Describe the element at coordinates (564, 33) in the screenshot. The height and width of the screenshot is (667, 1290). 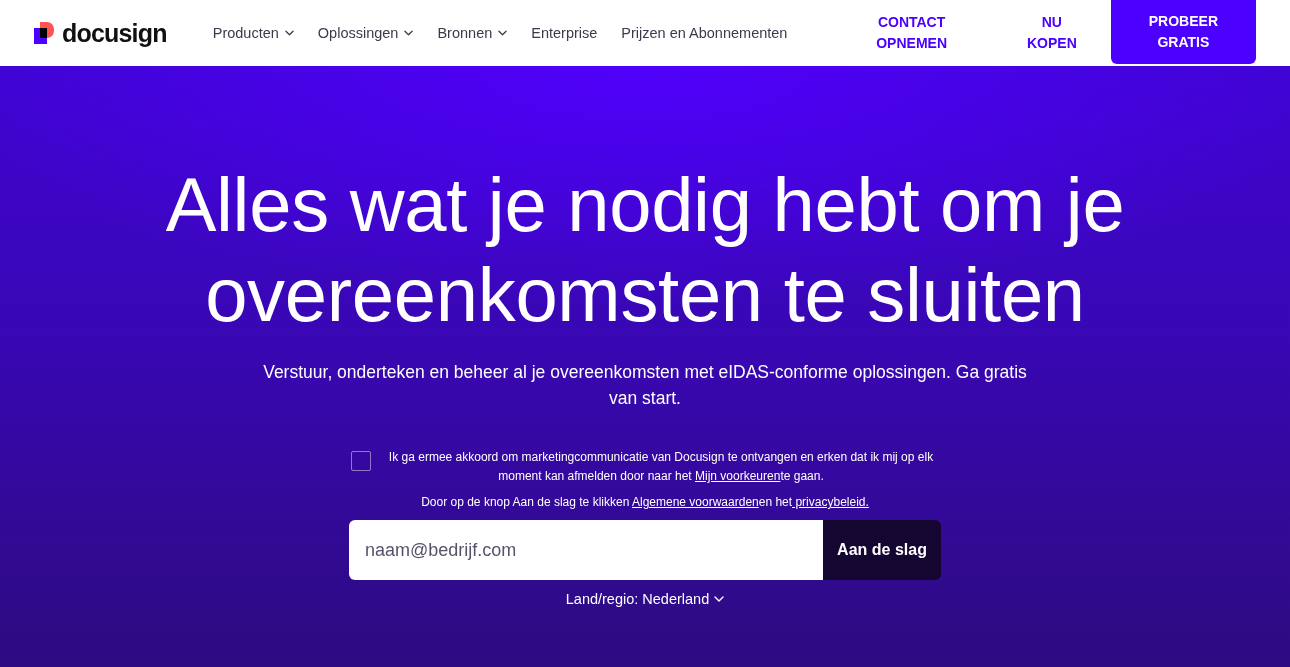
I see `nav-link: Enterprise` at that location.